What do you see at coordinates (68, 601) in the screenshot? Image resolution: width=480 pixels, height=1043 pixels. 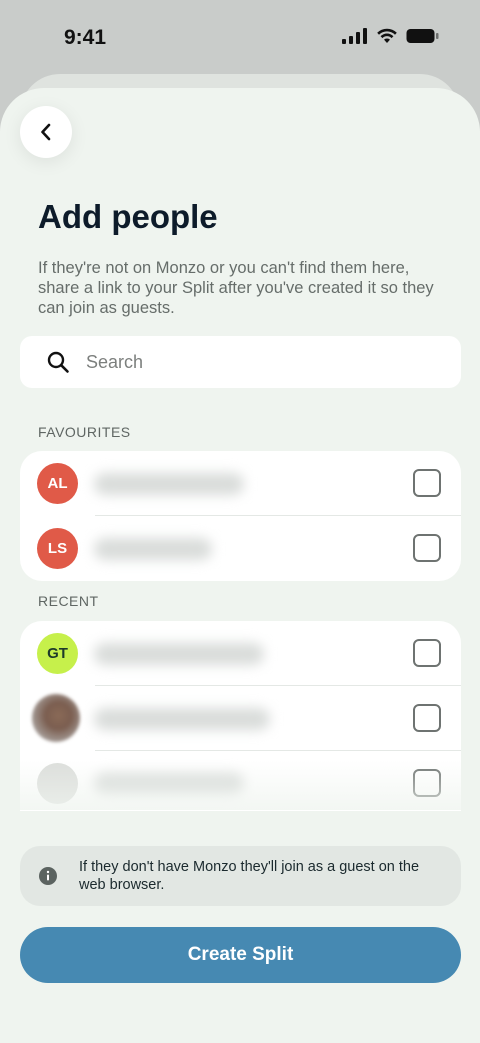 I see `recent-label: RECENT` at bounding box center [68, 601].